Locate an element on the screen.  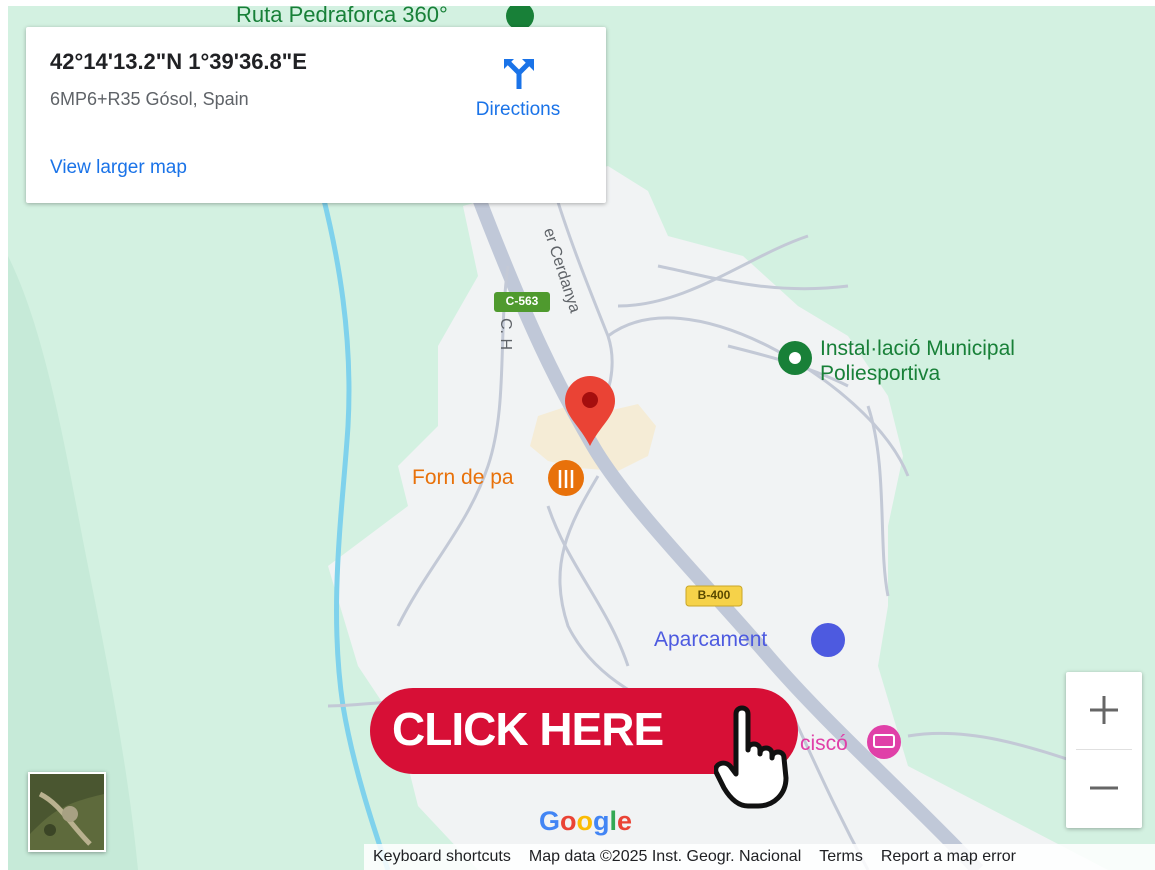
directions-button: Directions is located at coordinates (518, 91).